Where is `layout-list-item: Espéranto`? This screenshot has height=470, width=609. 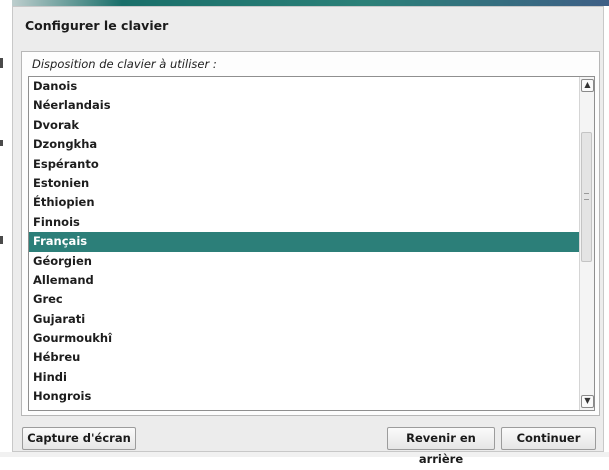
layout-list-item: Espéranto is located at coordinates (304, 164).